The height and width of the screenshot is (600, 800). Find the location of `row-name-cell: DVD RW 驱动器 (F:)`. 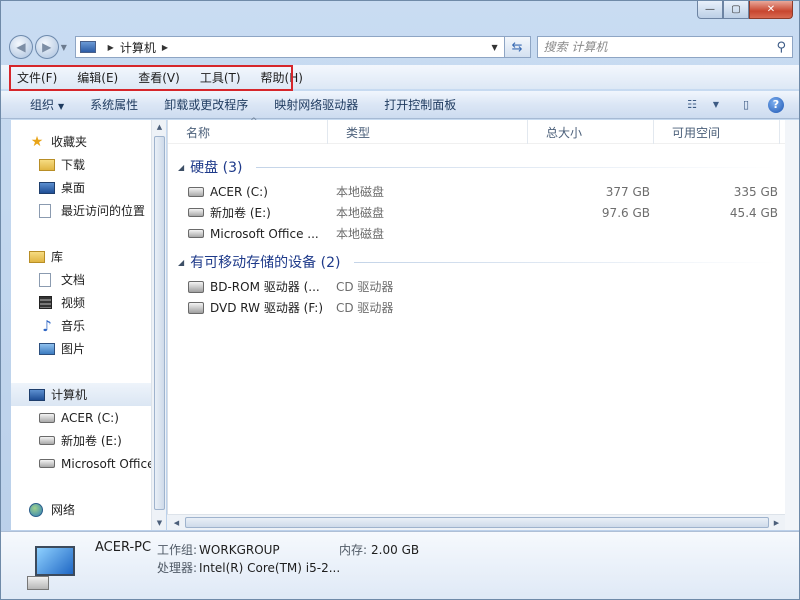

row-name-cell: DVD RW 驱动器 (F:) is located at coordinates (258, 307).